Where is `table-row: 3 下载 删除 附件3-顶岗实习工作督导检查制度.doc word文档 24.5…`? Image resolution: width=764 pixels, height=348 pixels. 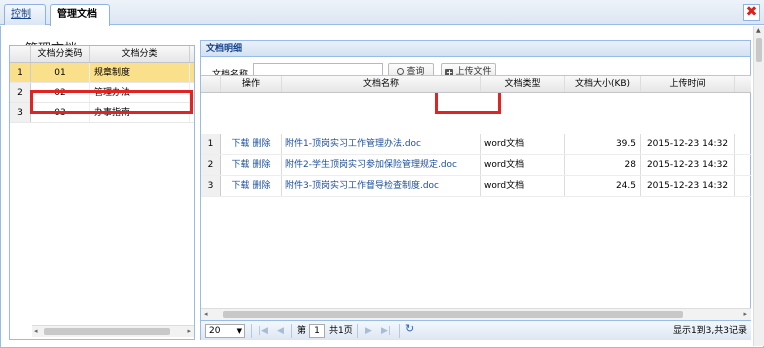 table-row: 3 下载 删除 附件3-顶岗实习工作督导检查制度.doc word文档 24.5… is located at coordinates (476, 186).